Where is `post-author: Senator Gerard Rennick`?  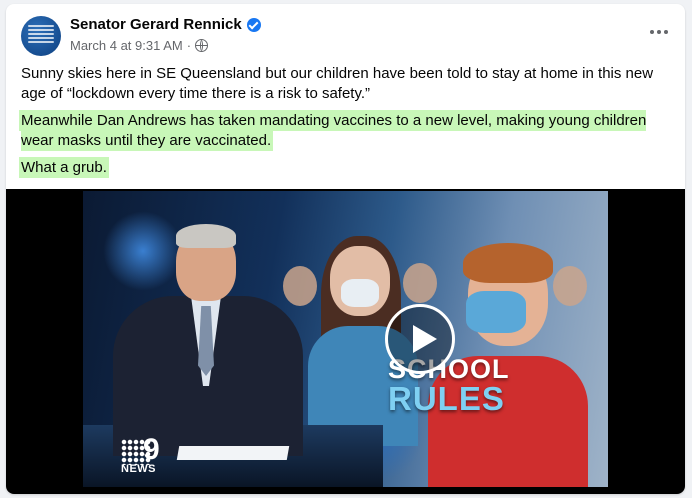
post-author: Senator Gerard Rennick is located at coordinates (165, 24).